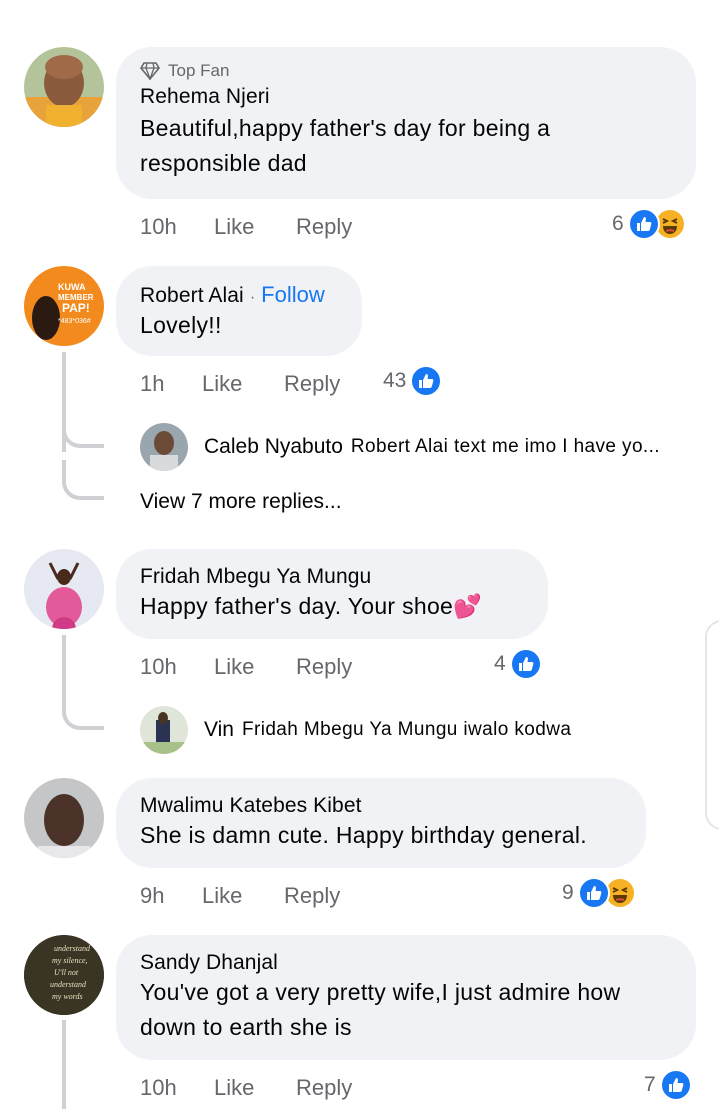 This screenshot has width=719, height=1109. I want to click on svg-text: my words, so click(67, 996).